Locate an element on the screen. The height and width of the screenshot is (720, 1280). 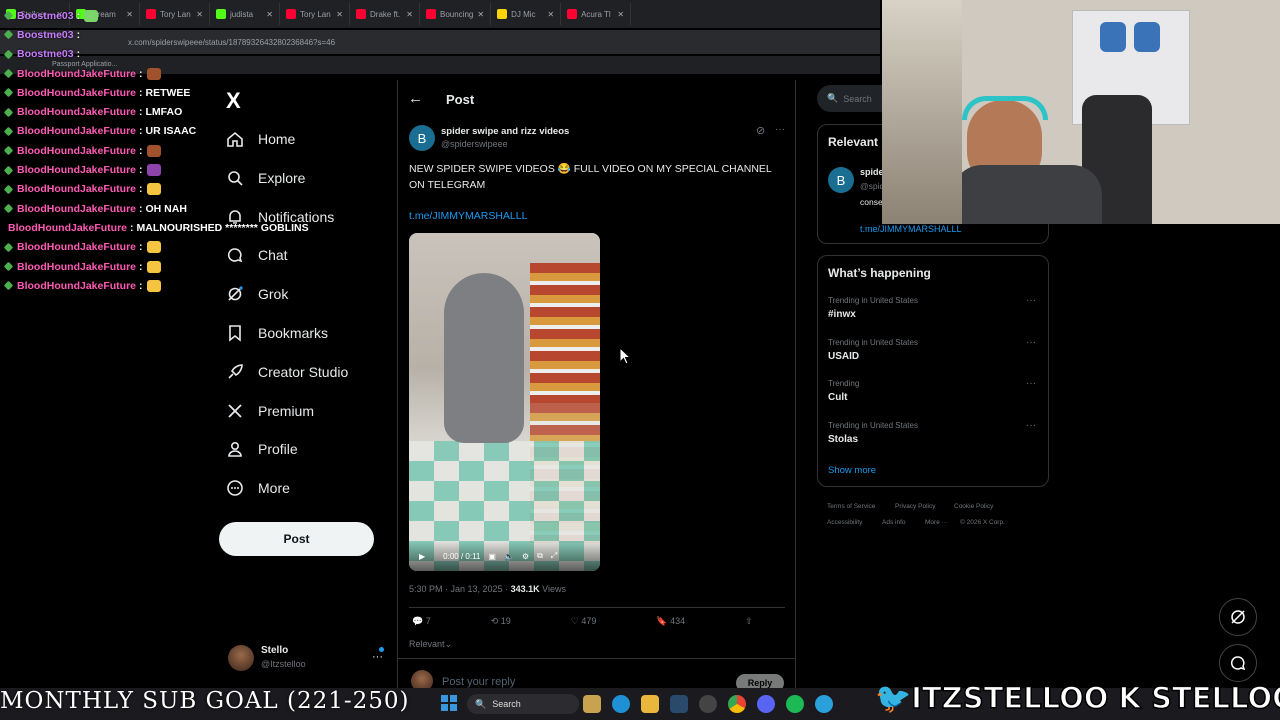
steam-icon is located at coordinates (679, 704).